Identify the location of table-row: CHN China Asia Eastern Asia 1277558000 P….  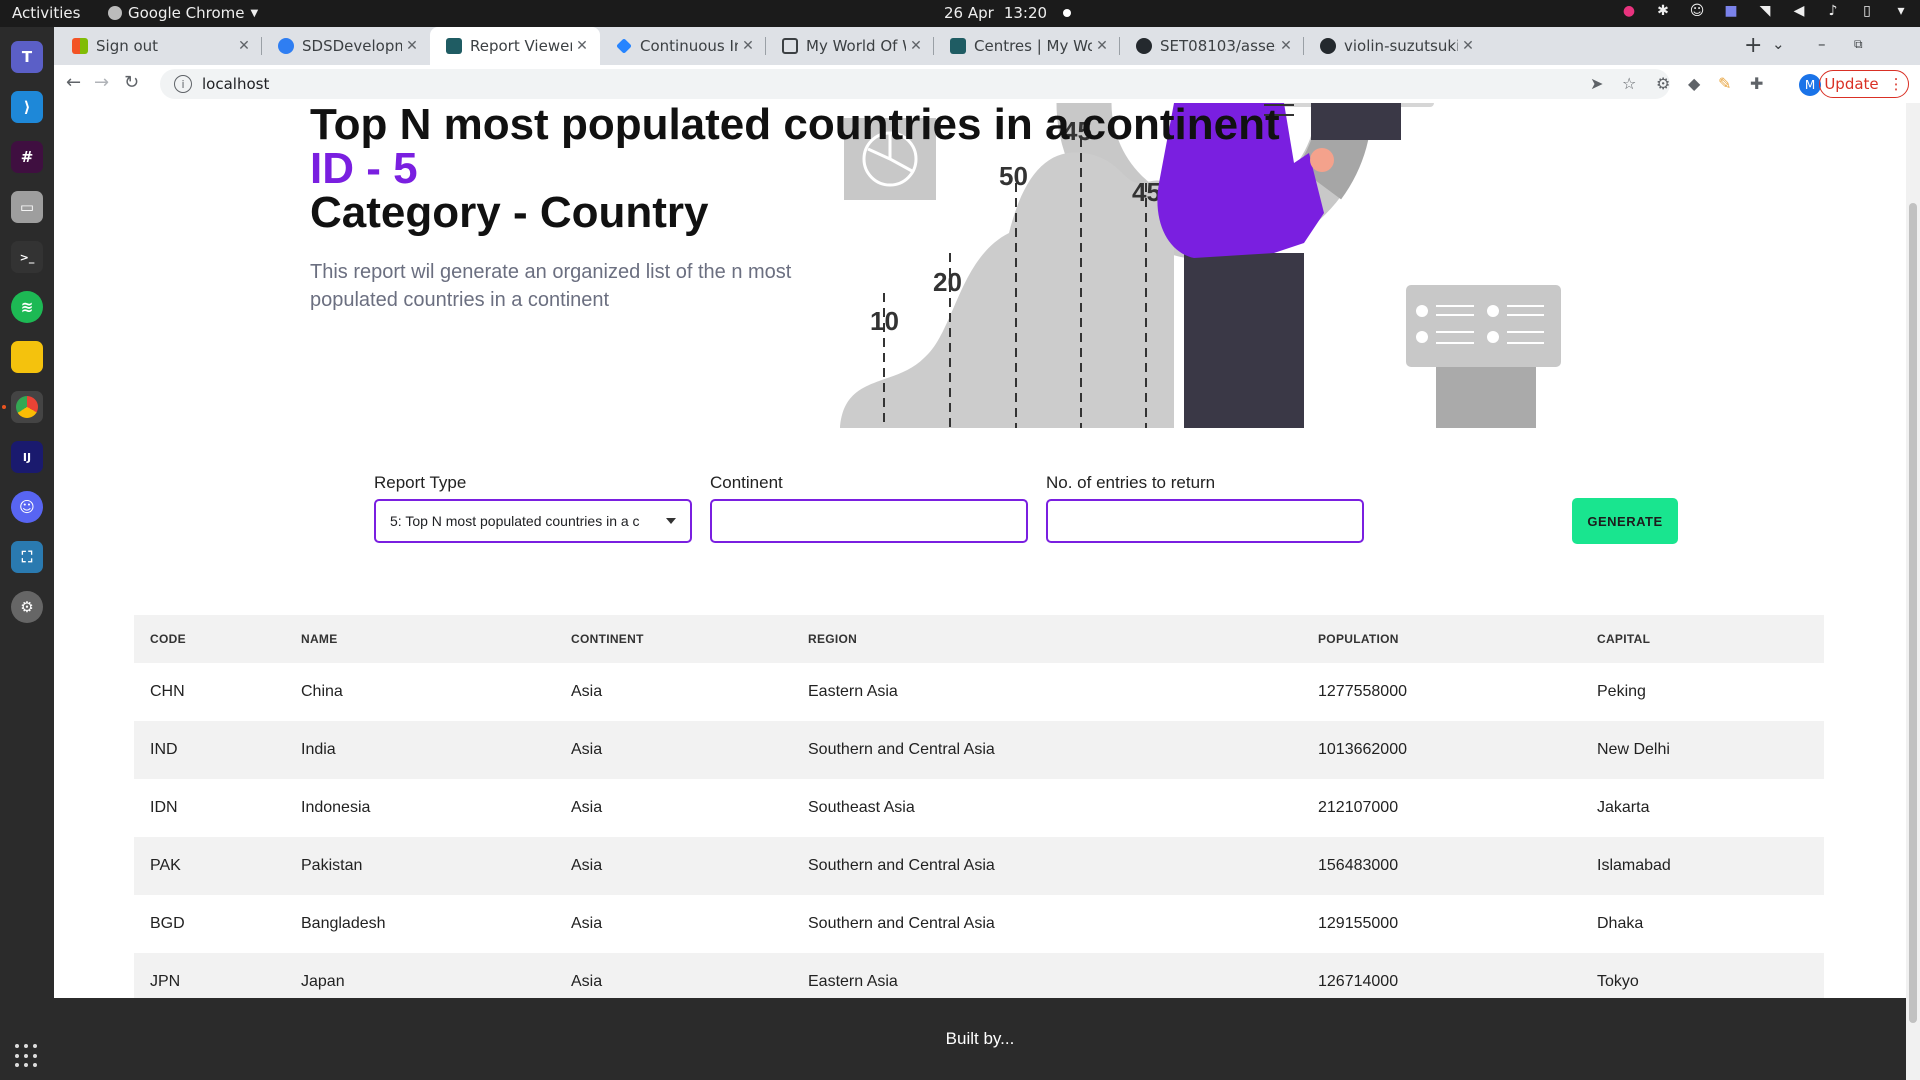
(979, 692).